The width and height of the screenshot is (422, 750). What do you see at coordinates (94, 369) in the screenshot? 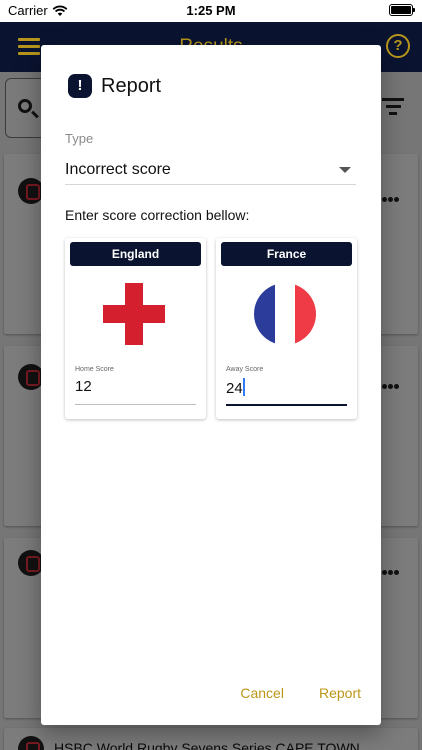
I see `home-score-label: Home Score` at bounding box center [94, 369].